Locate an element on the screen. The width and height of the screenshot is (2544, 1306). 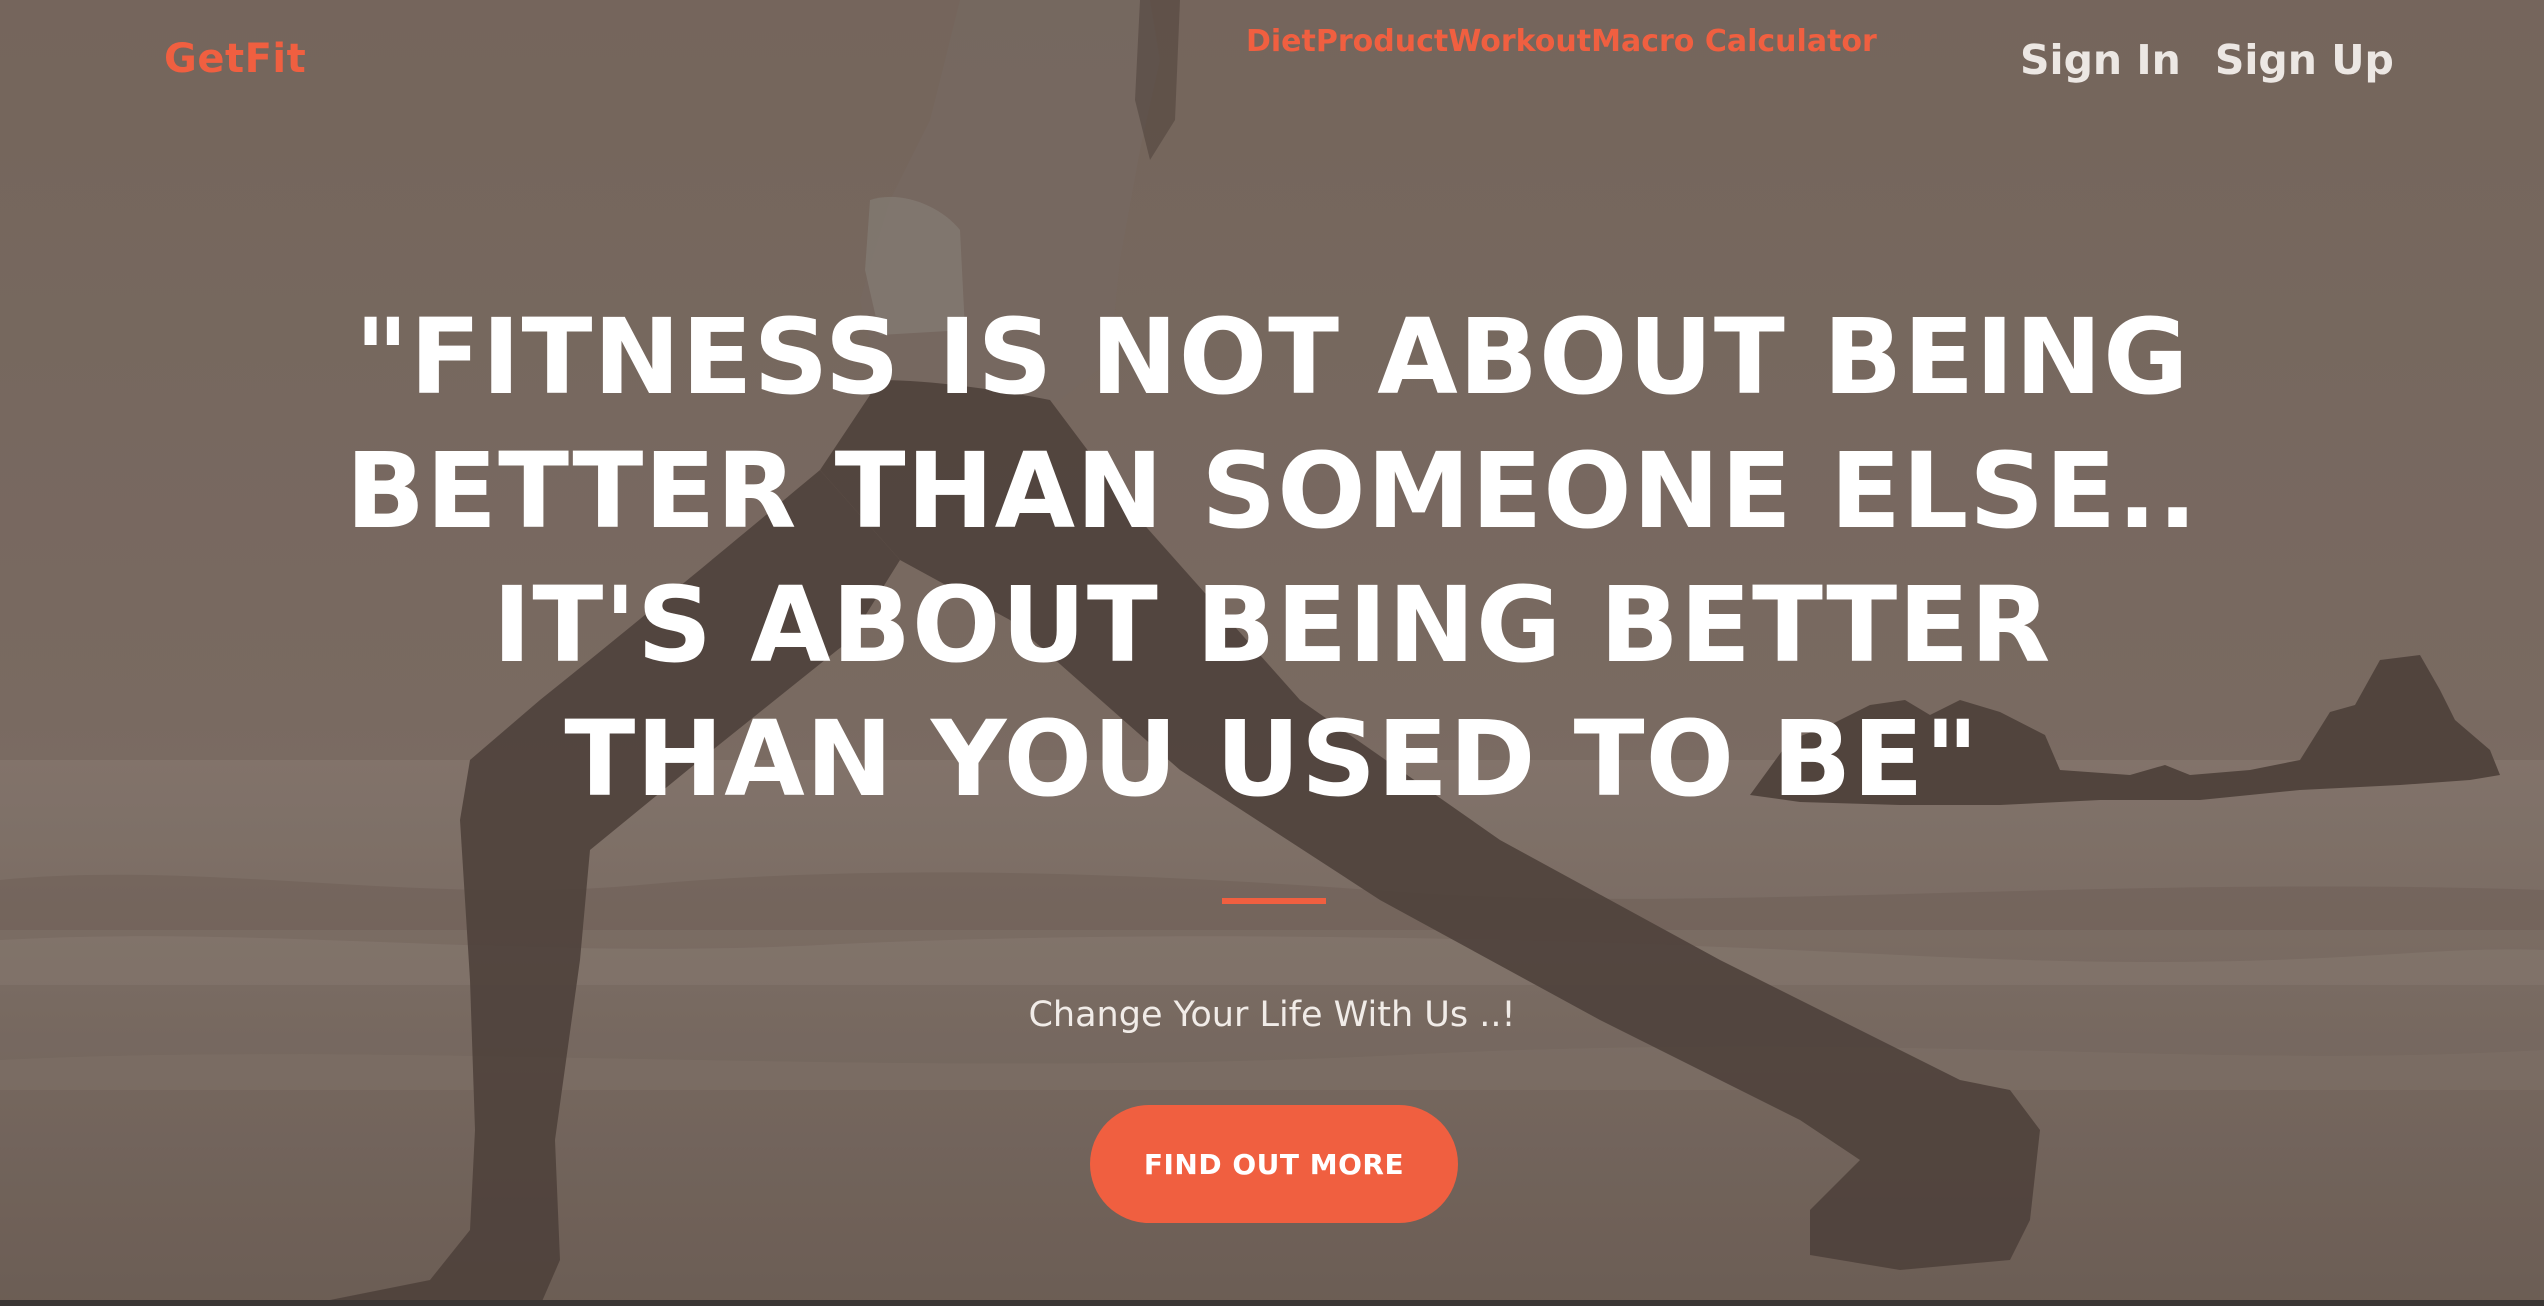
hero-quote-line: "FITNESS IS NOT ABOUT BEING is located at coordinates (1272, 357).